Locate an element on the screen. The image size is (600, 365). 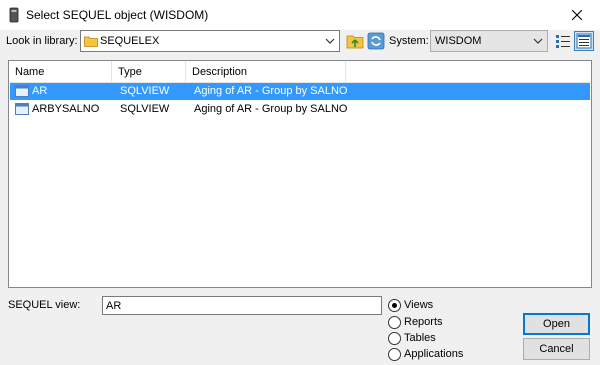
refresh-button is located at coordinates (376, 41).